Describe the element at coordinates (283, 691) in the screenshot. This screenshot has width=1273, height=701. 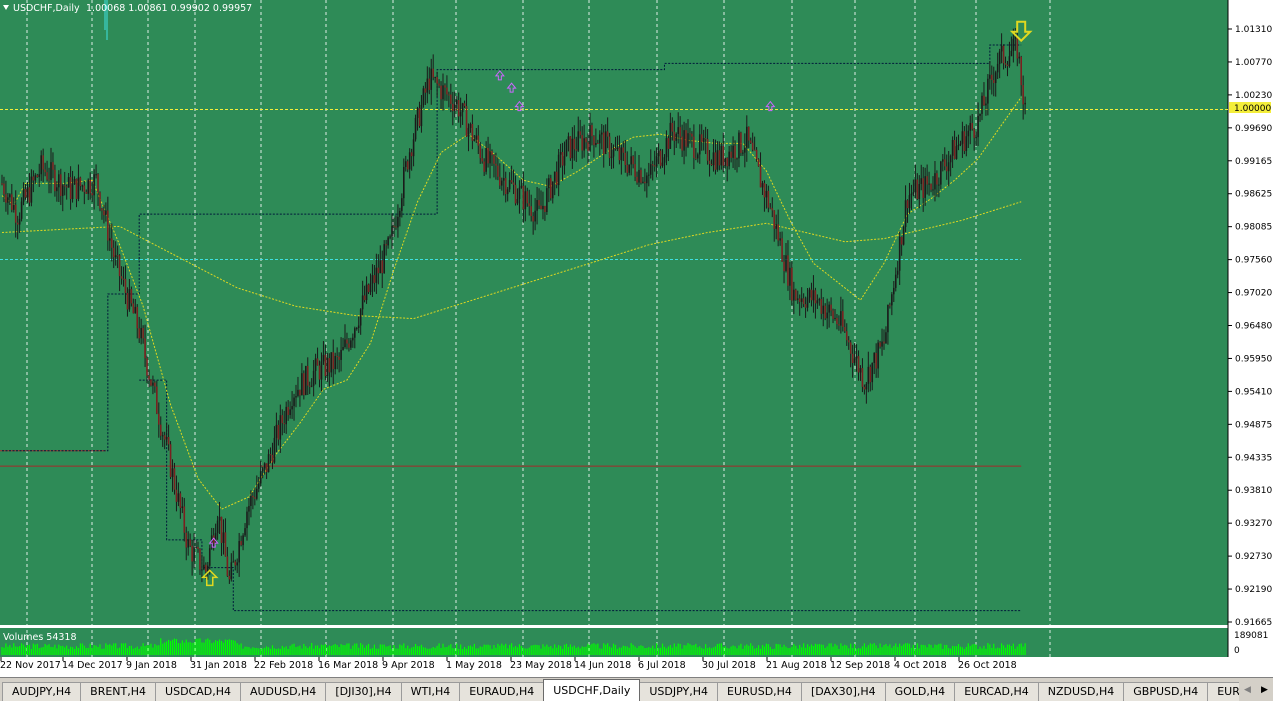
I see `tab-audusd-h4: AUDUSD,H4` at that location.